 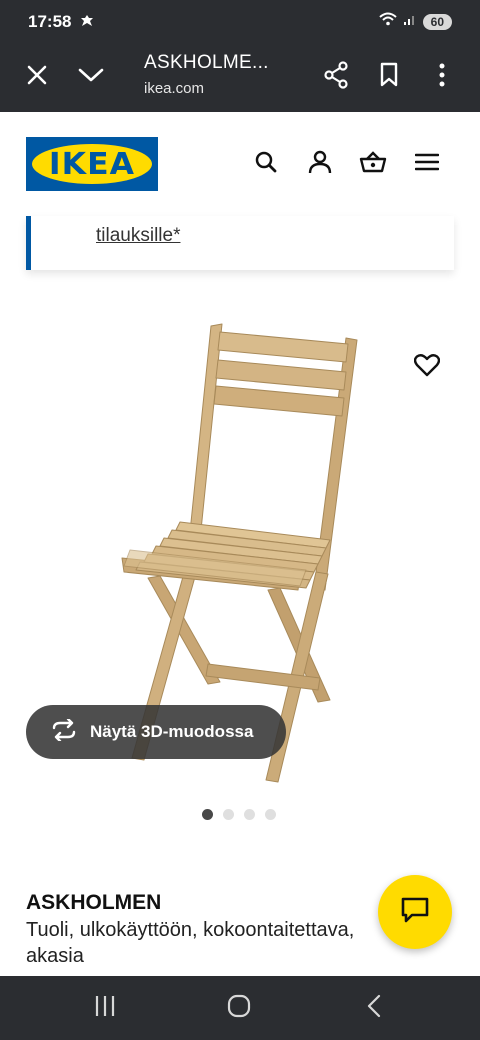 What do you see at coordinates (138, 236) in the screenshot?
I see `notice-link: tilauksille*` at bounding box center [138, 236].